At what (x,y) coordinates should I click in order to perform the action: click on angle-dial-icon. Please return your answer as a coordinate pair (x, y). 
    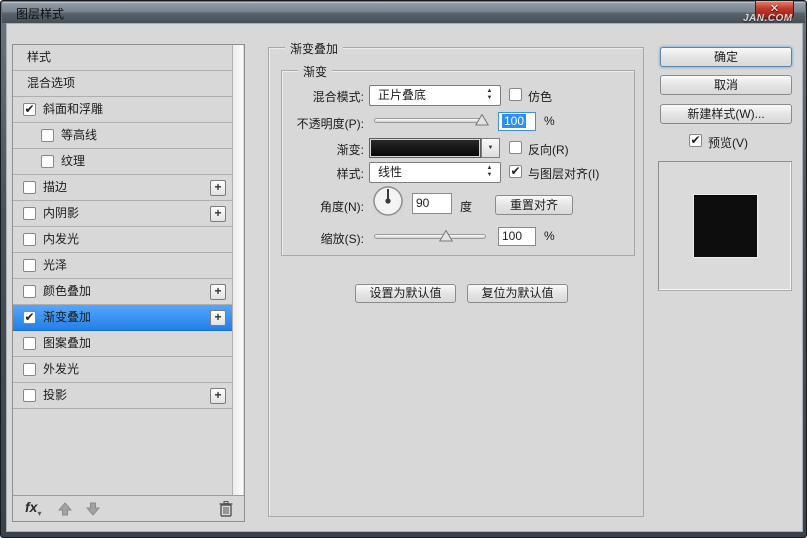
    Looking at the image, I should click on (388, 201).